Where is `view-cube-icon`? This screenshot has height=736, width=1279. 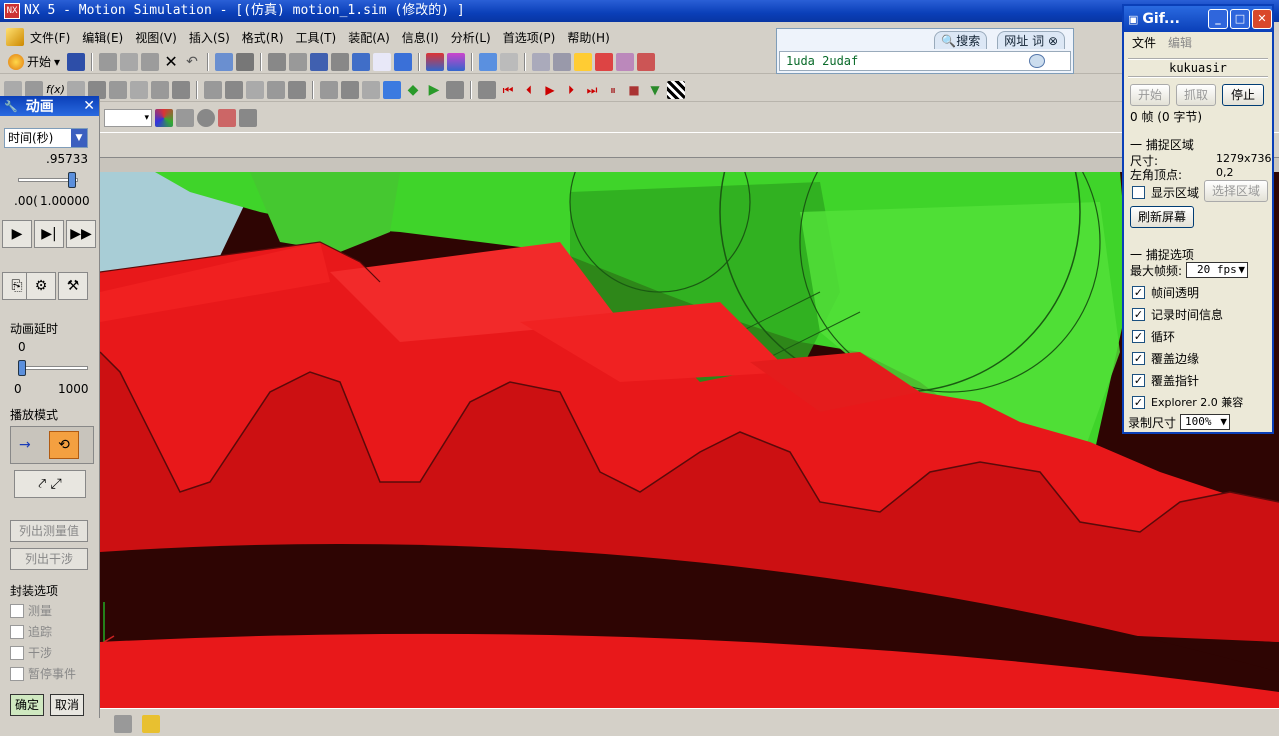 view-cube-icon is located at coordinates (488, 61).